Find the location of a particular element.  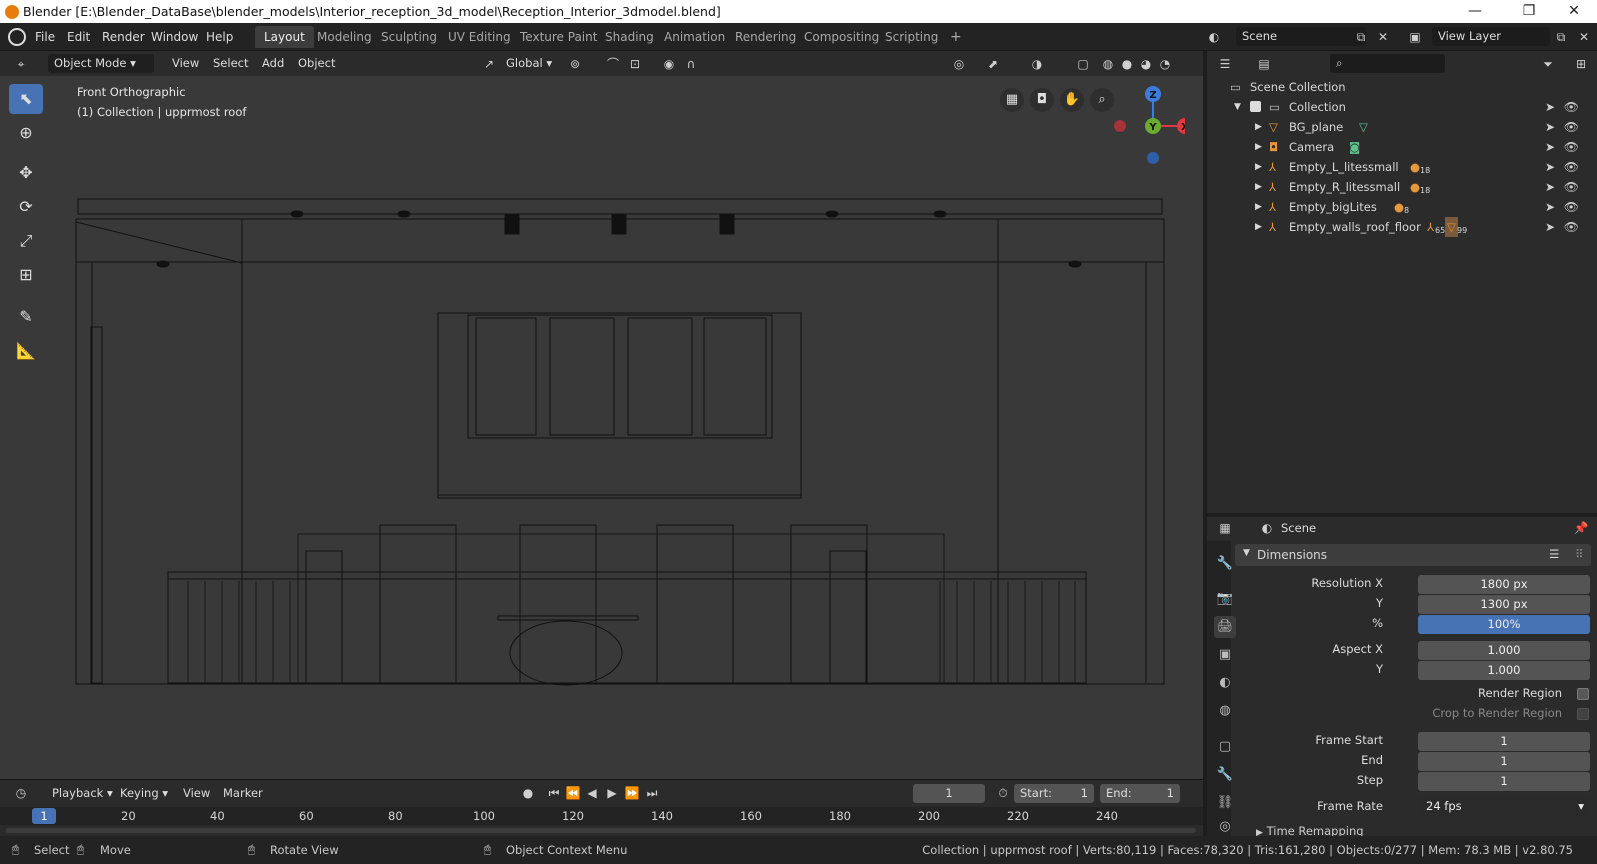

frame-rate-selector: 24 fps ▾ is located at coordinates (1504, 806).